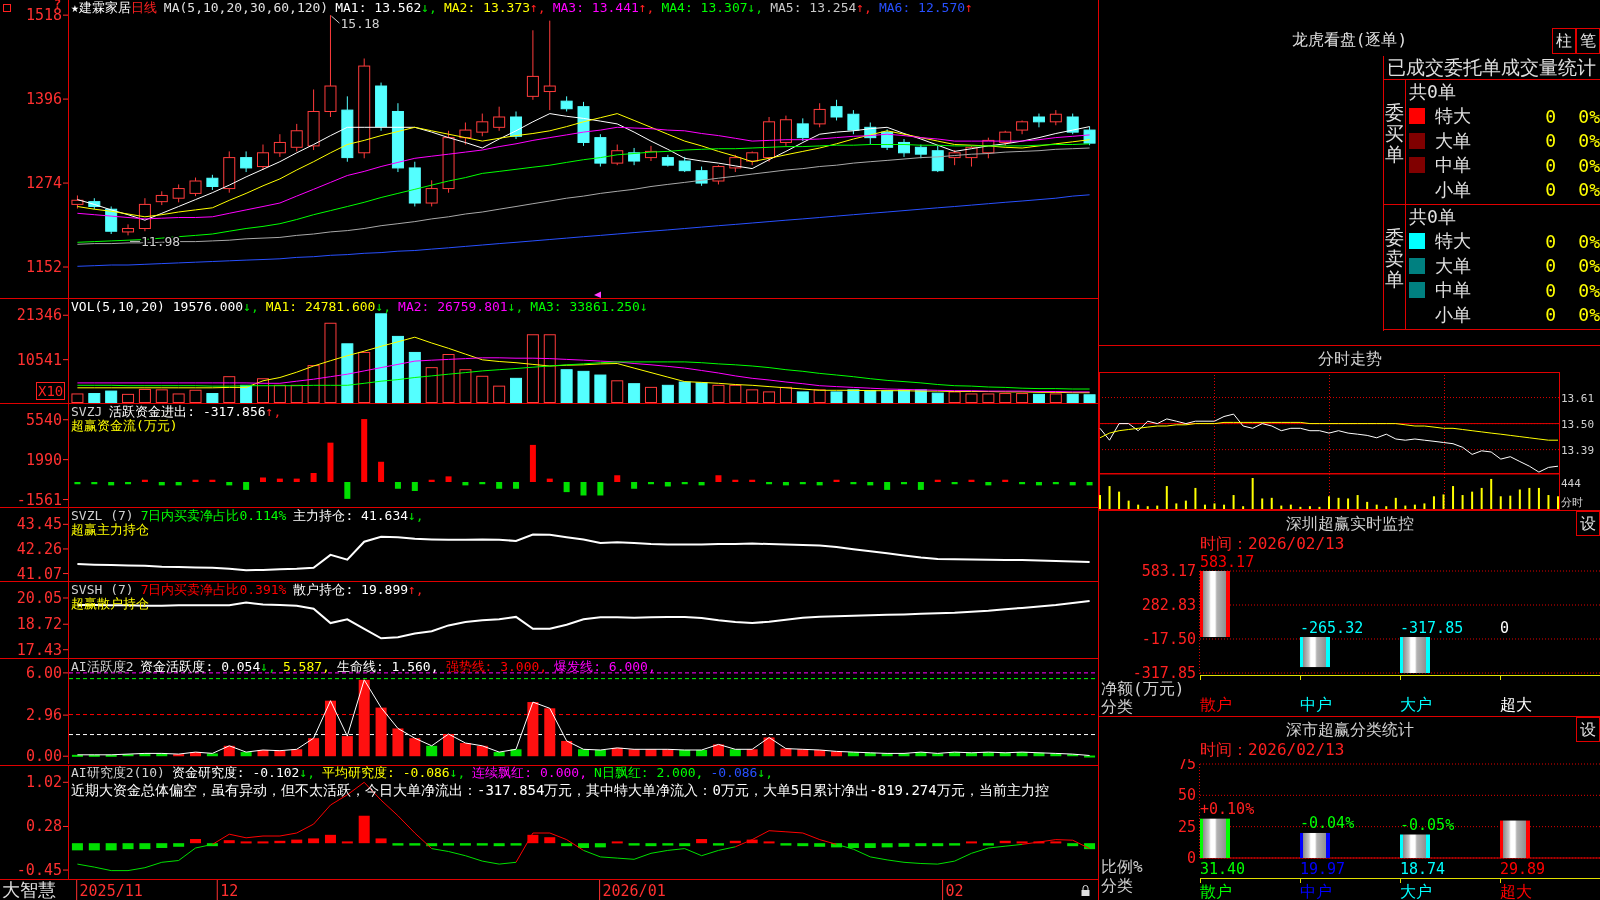 The height and width of the screenshot is (900, 1600). I want to click on legend-text: MA2: 13.373, so click(487, 8).